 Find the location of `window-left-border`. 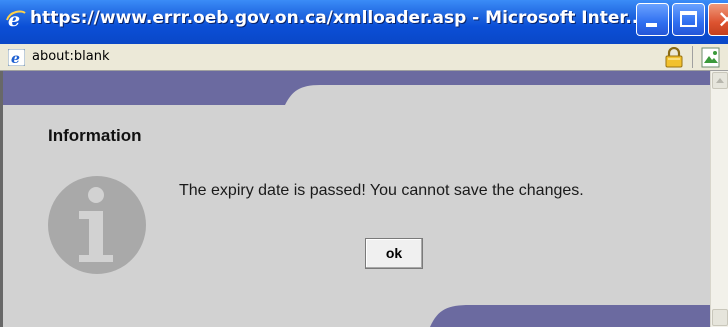

window-left-border is located at coordinates (1, 199).